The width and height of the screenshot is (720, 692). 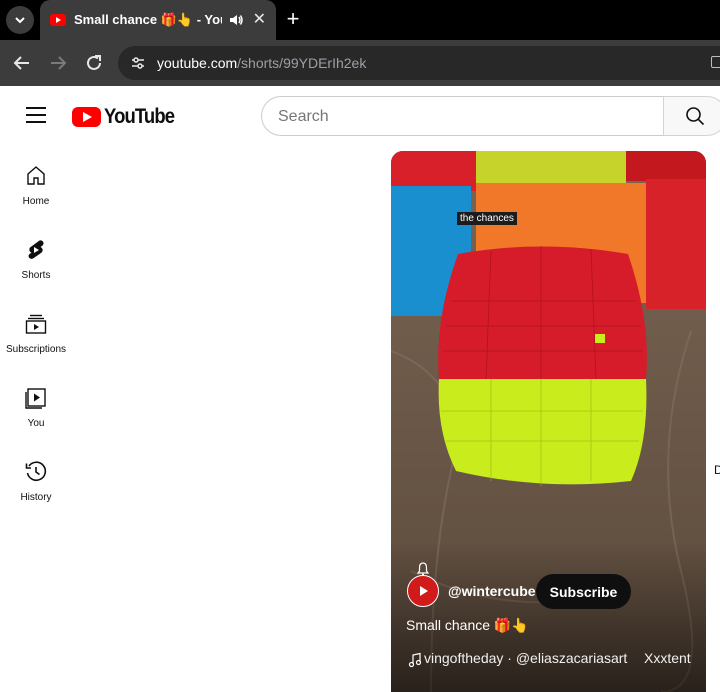 I want to click on sidebar-item-label: History, so click(x=36, y=497).